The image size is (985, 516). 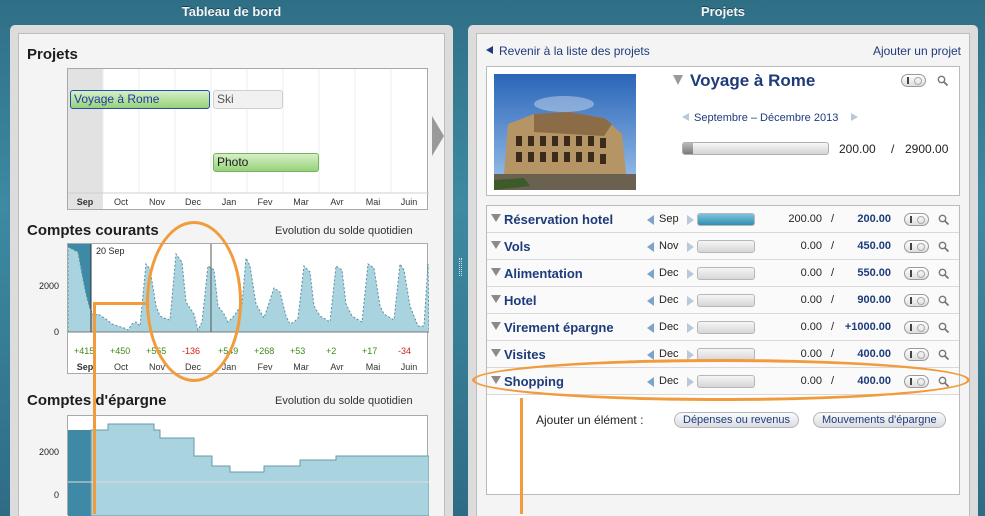 I want to click on budget-item-row: Visites Dec 0.00/400.00, so click(x=723, y=354).